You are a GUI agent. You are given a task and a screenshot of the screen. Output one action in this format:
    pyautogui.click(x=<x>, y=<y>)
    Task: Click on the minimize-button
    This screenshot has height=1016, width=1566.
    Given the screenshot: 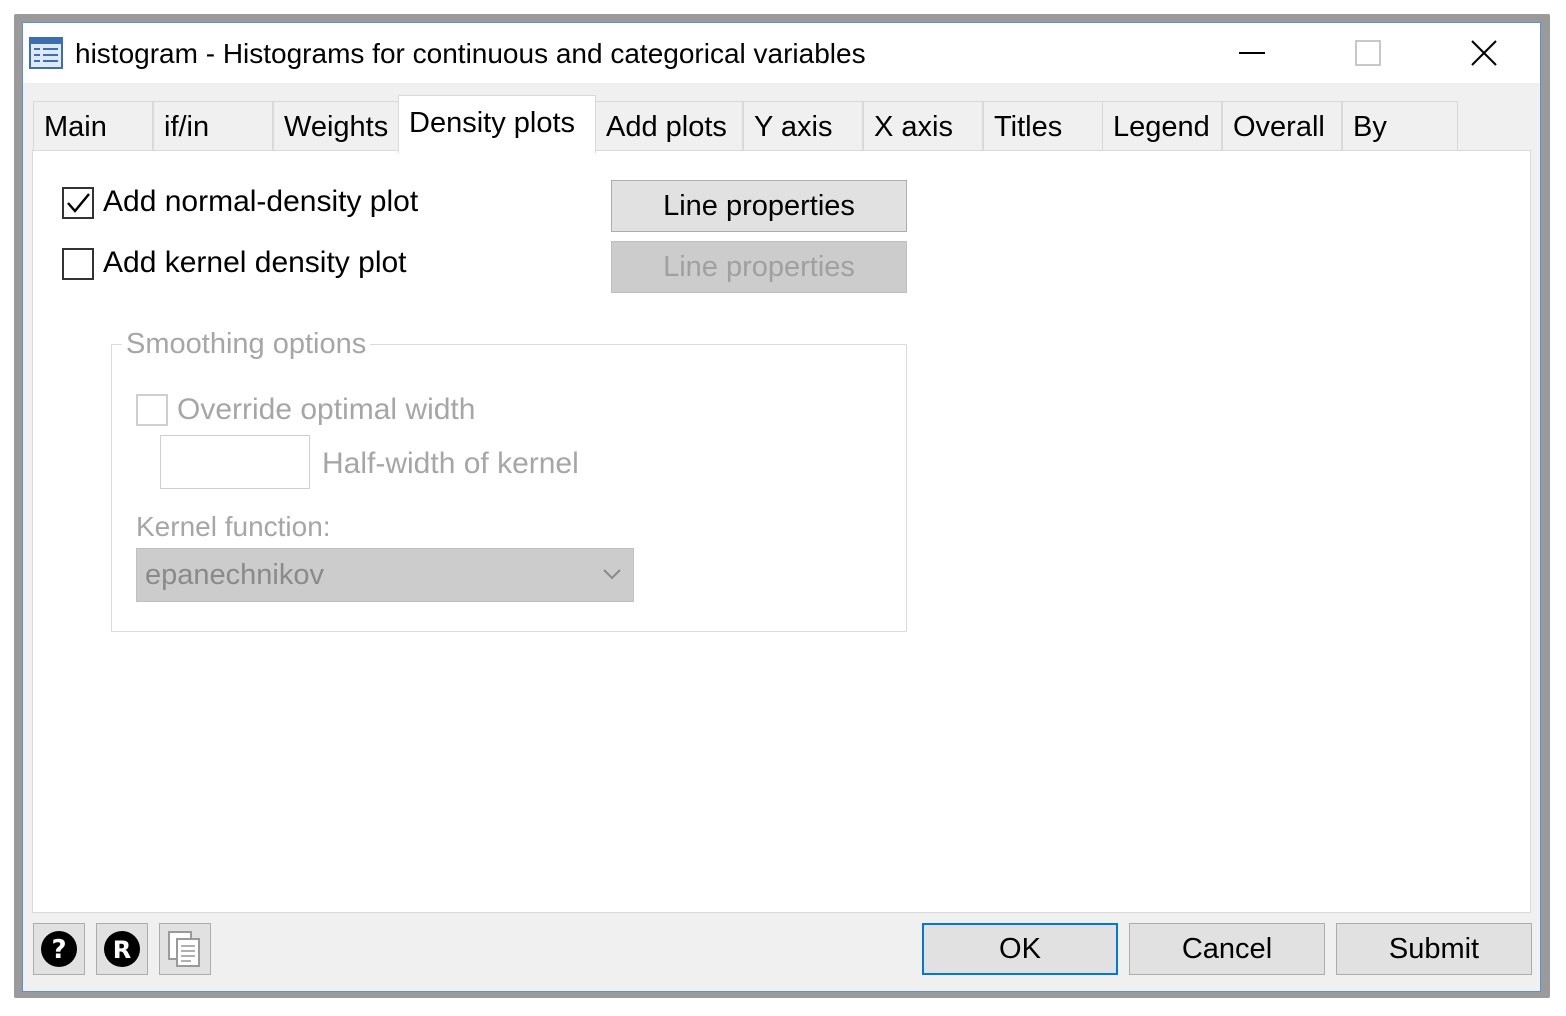 What is the action you would take?
    pyautogui.click(x=1252, y=53)
    